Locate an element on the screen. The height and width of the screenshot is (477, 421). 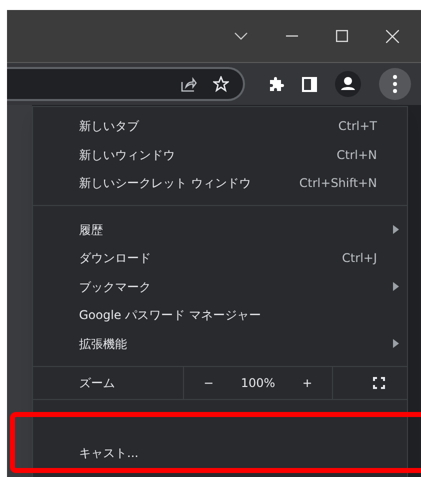
side-panel-icon is located at coordinates (309, 84).